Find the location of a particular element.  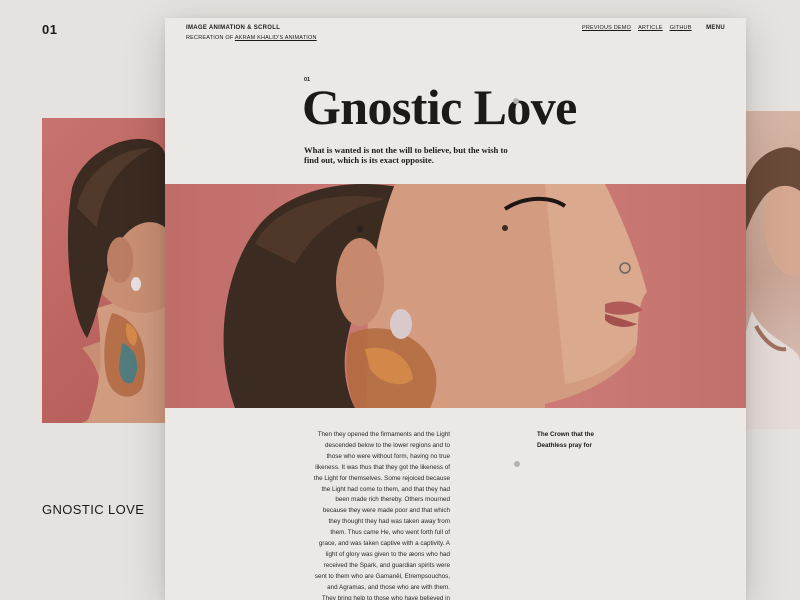

hero-title: Gnostic Love is located at coordinates (439, 107).